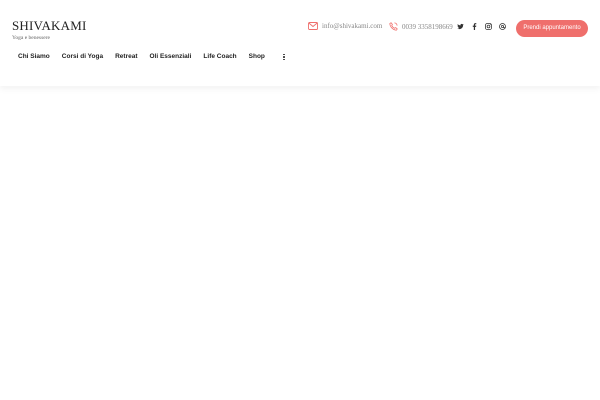  What do you see at coordinates (219, 57) in the screenshot?
I see `nav-item-life-coach: Life Coach` at bounding box center [219, 57].